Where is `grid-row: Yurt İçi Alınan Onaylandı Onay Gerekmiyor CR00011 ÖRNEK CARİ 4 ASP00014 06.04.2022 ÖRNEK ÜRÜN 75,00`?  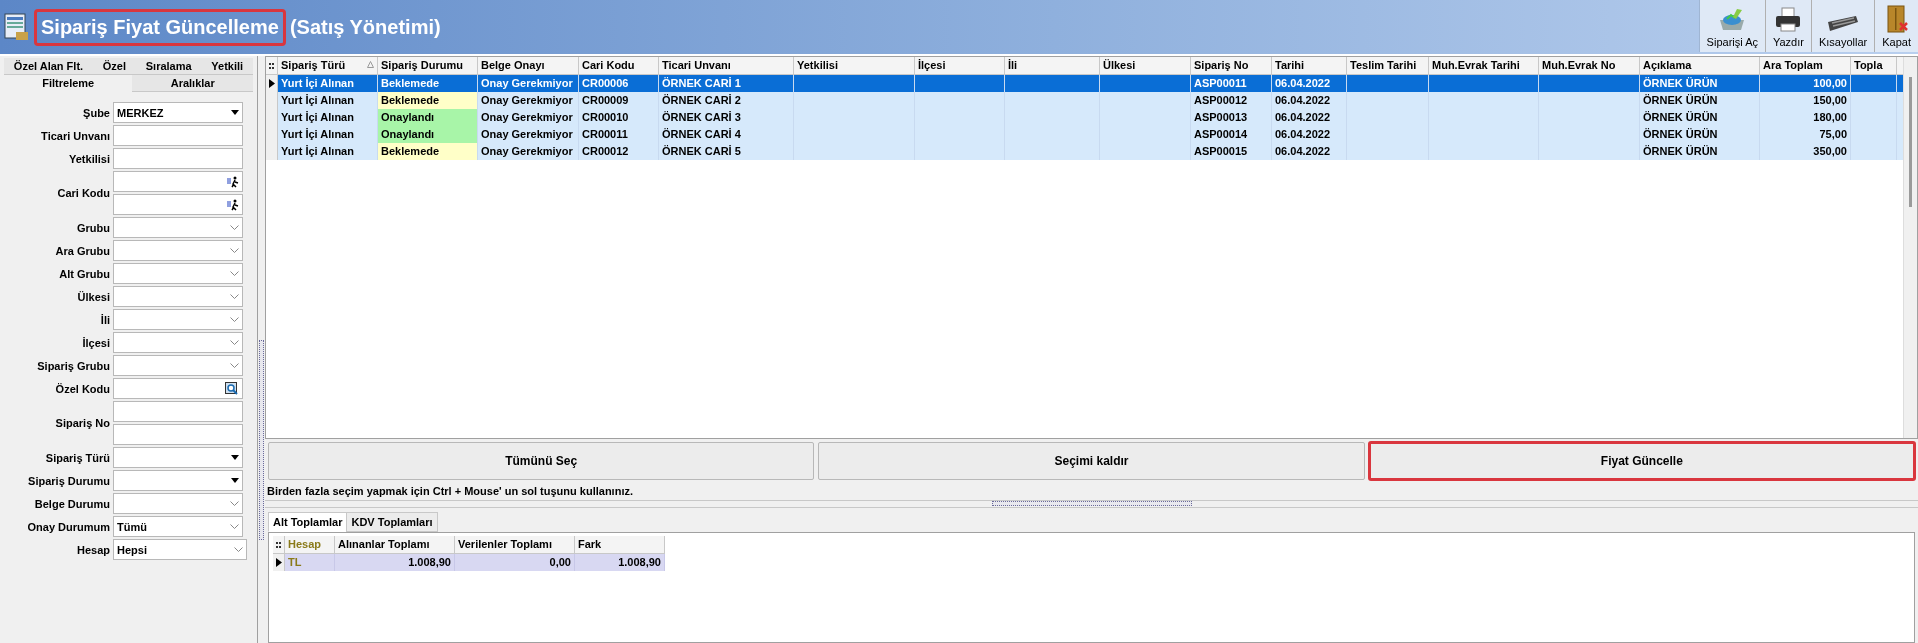 grid-row: Yurt İçi Alınan Onaylandı Onay Gerekmiyor CR00011 ÖRNEK CARİ 4 ASP00014 06.04.2022 ÖRNEK ÜRÜN 75,00 is located at coordinates (1084, 134).